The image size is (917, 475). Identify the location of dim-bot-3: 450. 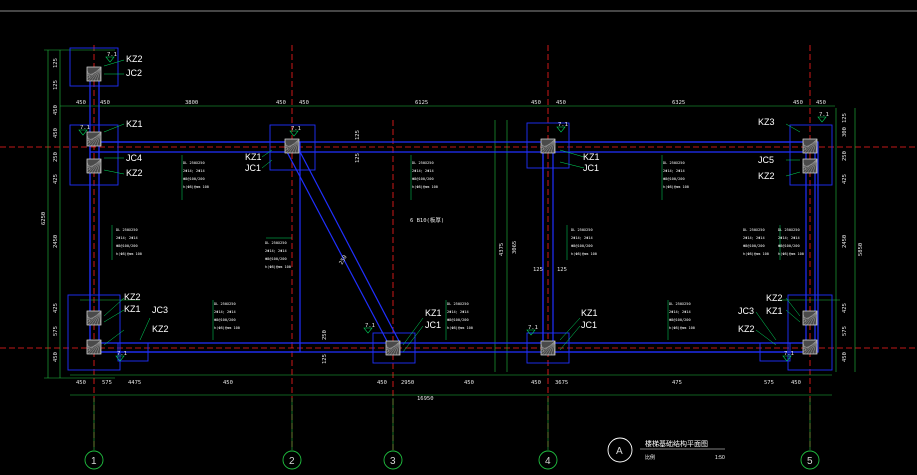
(228, 383).